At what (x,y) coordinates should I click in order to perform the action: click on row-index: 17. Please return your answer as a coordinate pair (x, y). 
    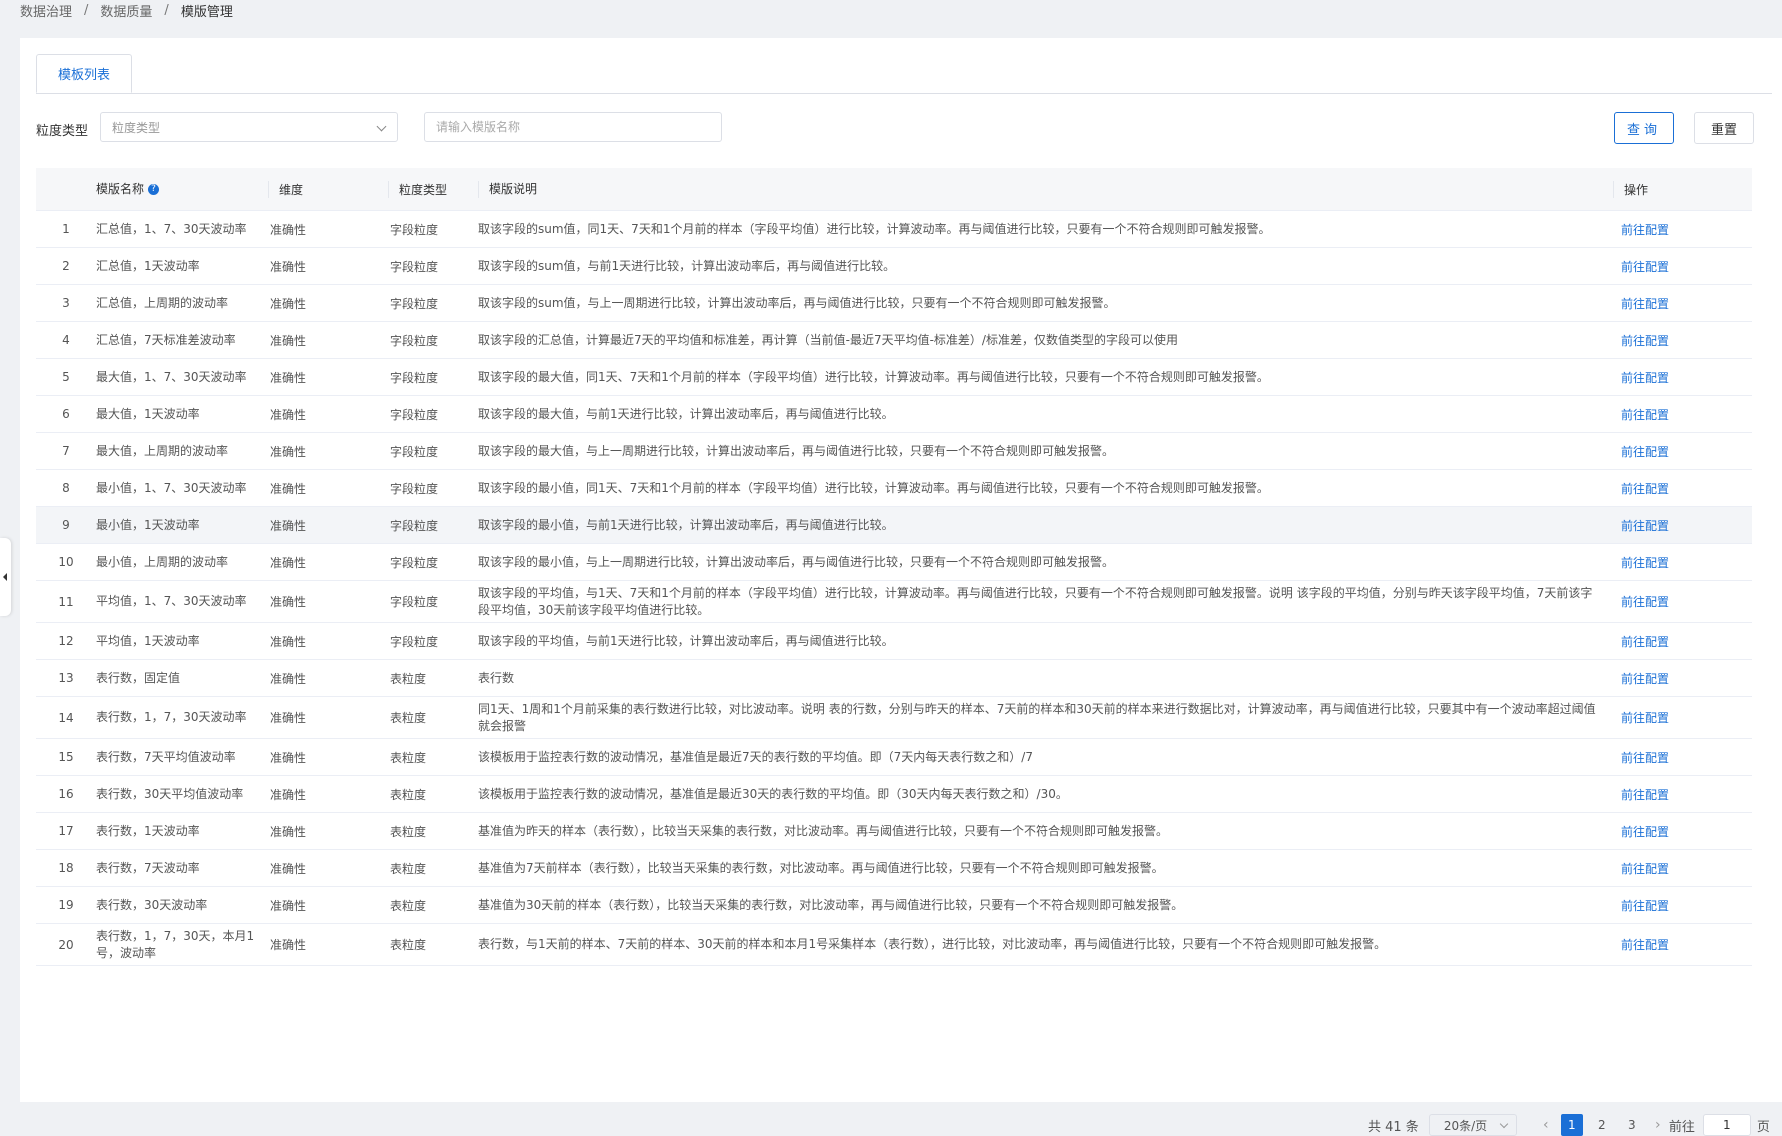
    Looking at the image, I should click on (66, 831).